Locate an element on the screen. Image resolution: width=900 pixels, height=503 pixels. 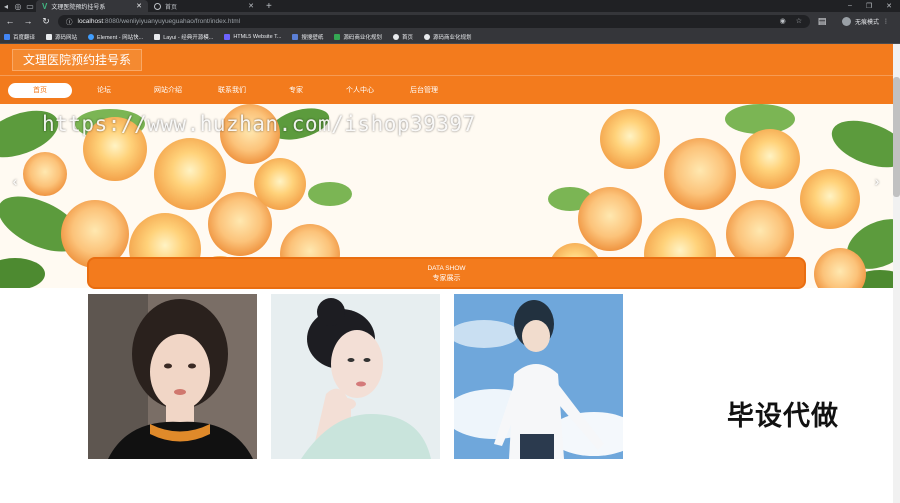
main-nav: 首页 论坛 网站介绍 联系我们 专家 个人中心 后台管理 is located at coordinates (450, 89).